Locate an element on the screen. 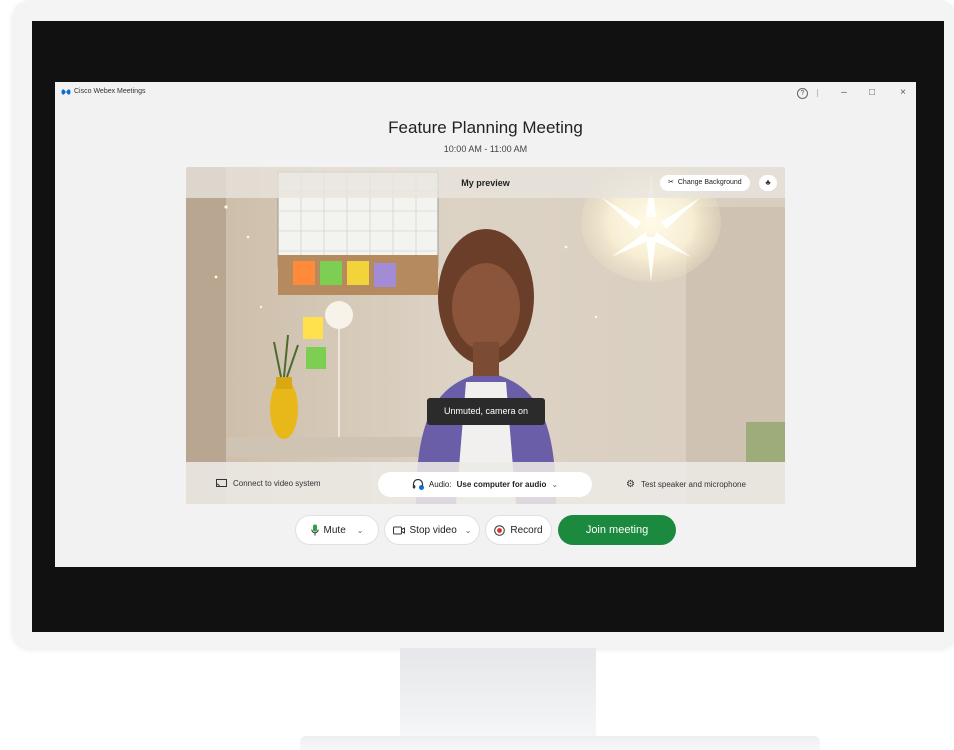  connect-to-video-system-button: Connect to video system is located at coordinates (268, 483).